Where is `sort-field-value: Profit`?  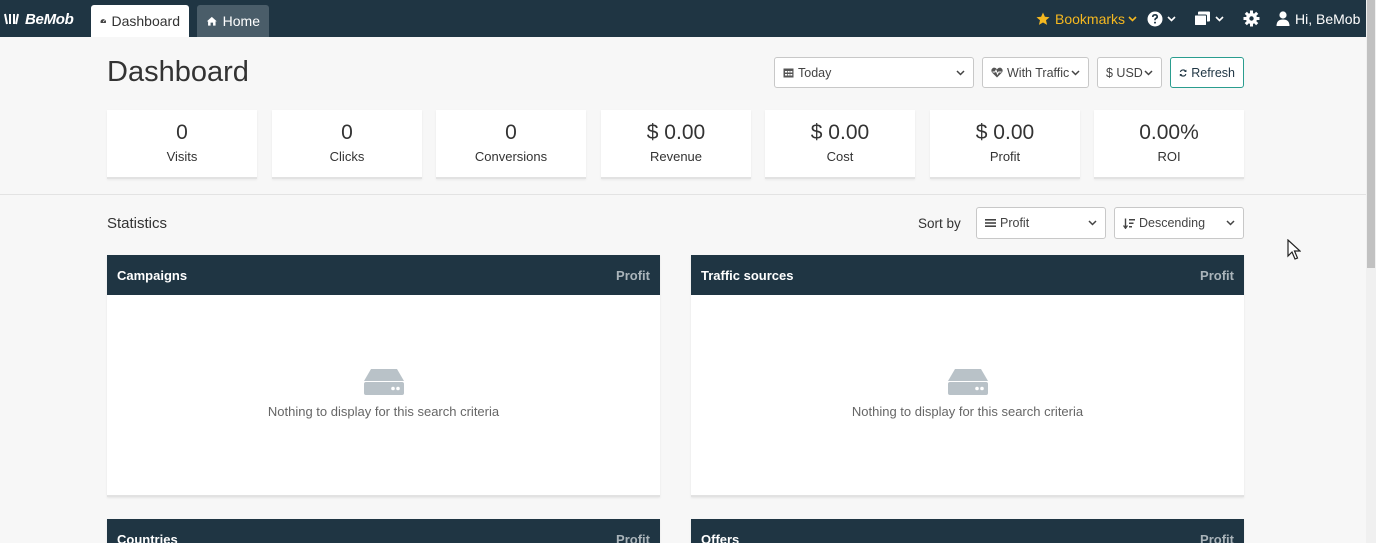
sort-field-value: Profit is located at coordinates (1015, 223).